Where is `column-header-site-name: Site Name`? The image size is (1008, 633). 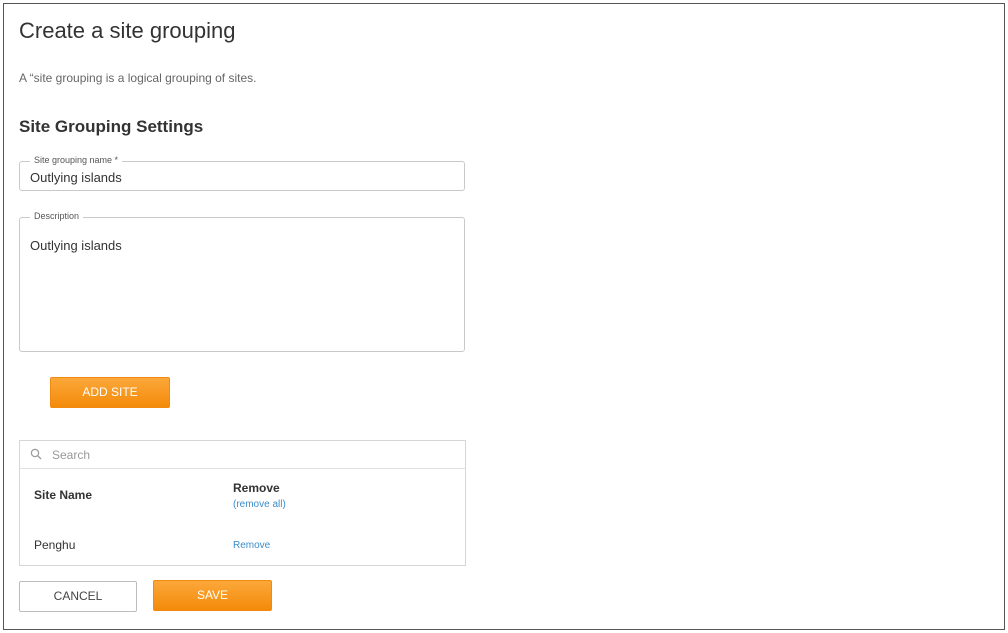 column-header-site-name: Site Name is located at coordinates (63, 495).